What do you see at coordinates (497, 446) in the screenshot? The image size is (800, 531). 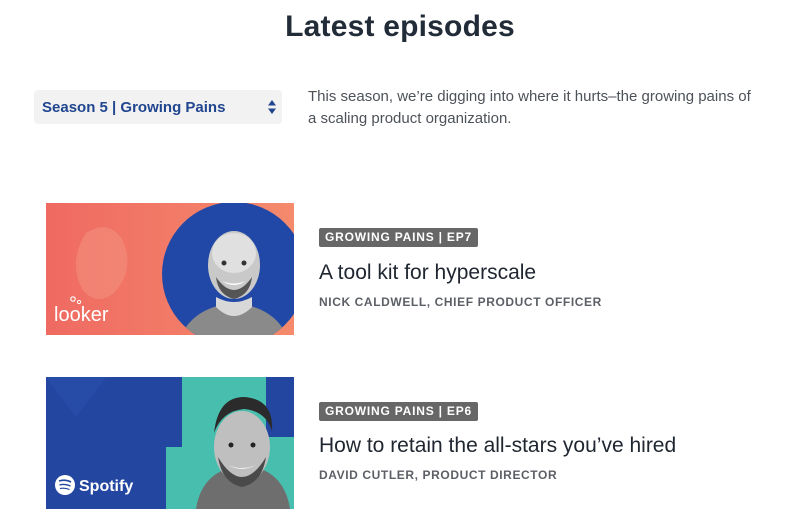 I see `episode-title-link: How to retain the all-stars you’ve hired` at bounding box center [497, 446].